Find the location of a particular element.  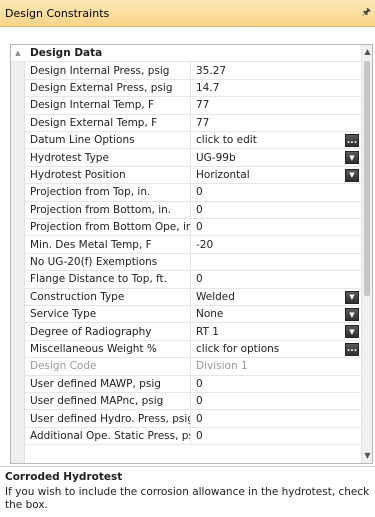

property-name: No UG-20(f) Exemptions is located at coordinates (108, 262).